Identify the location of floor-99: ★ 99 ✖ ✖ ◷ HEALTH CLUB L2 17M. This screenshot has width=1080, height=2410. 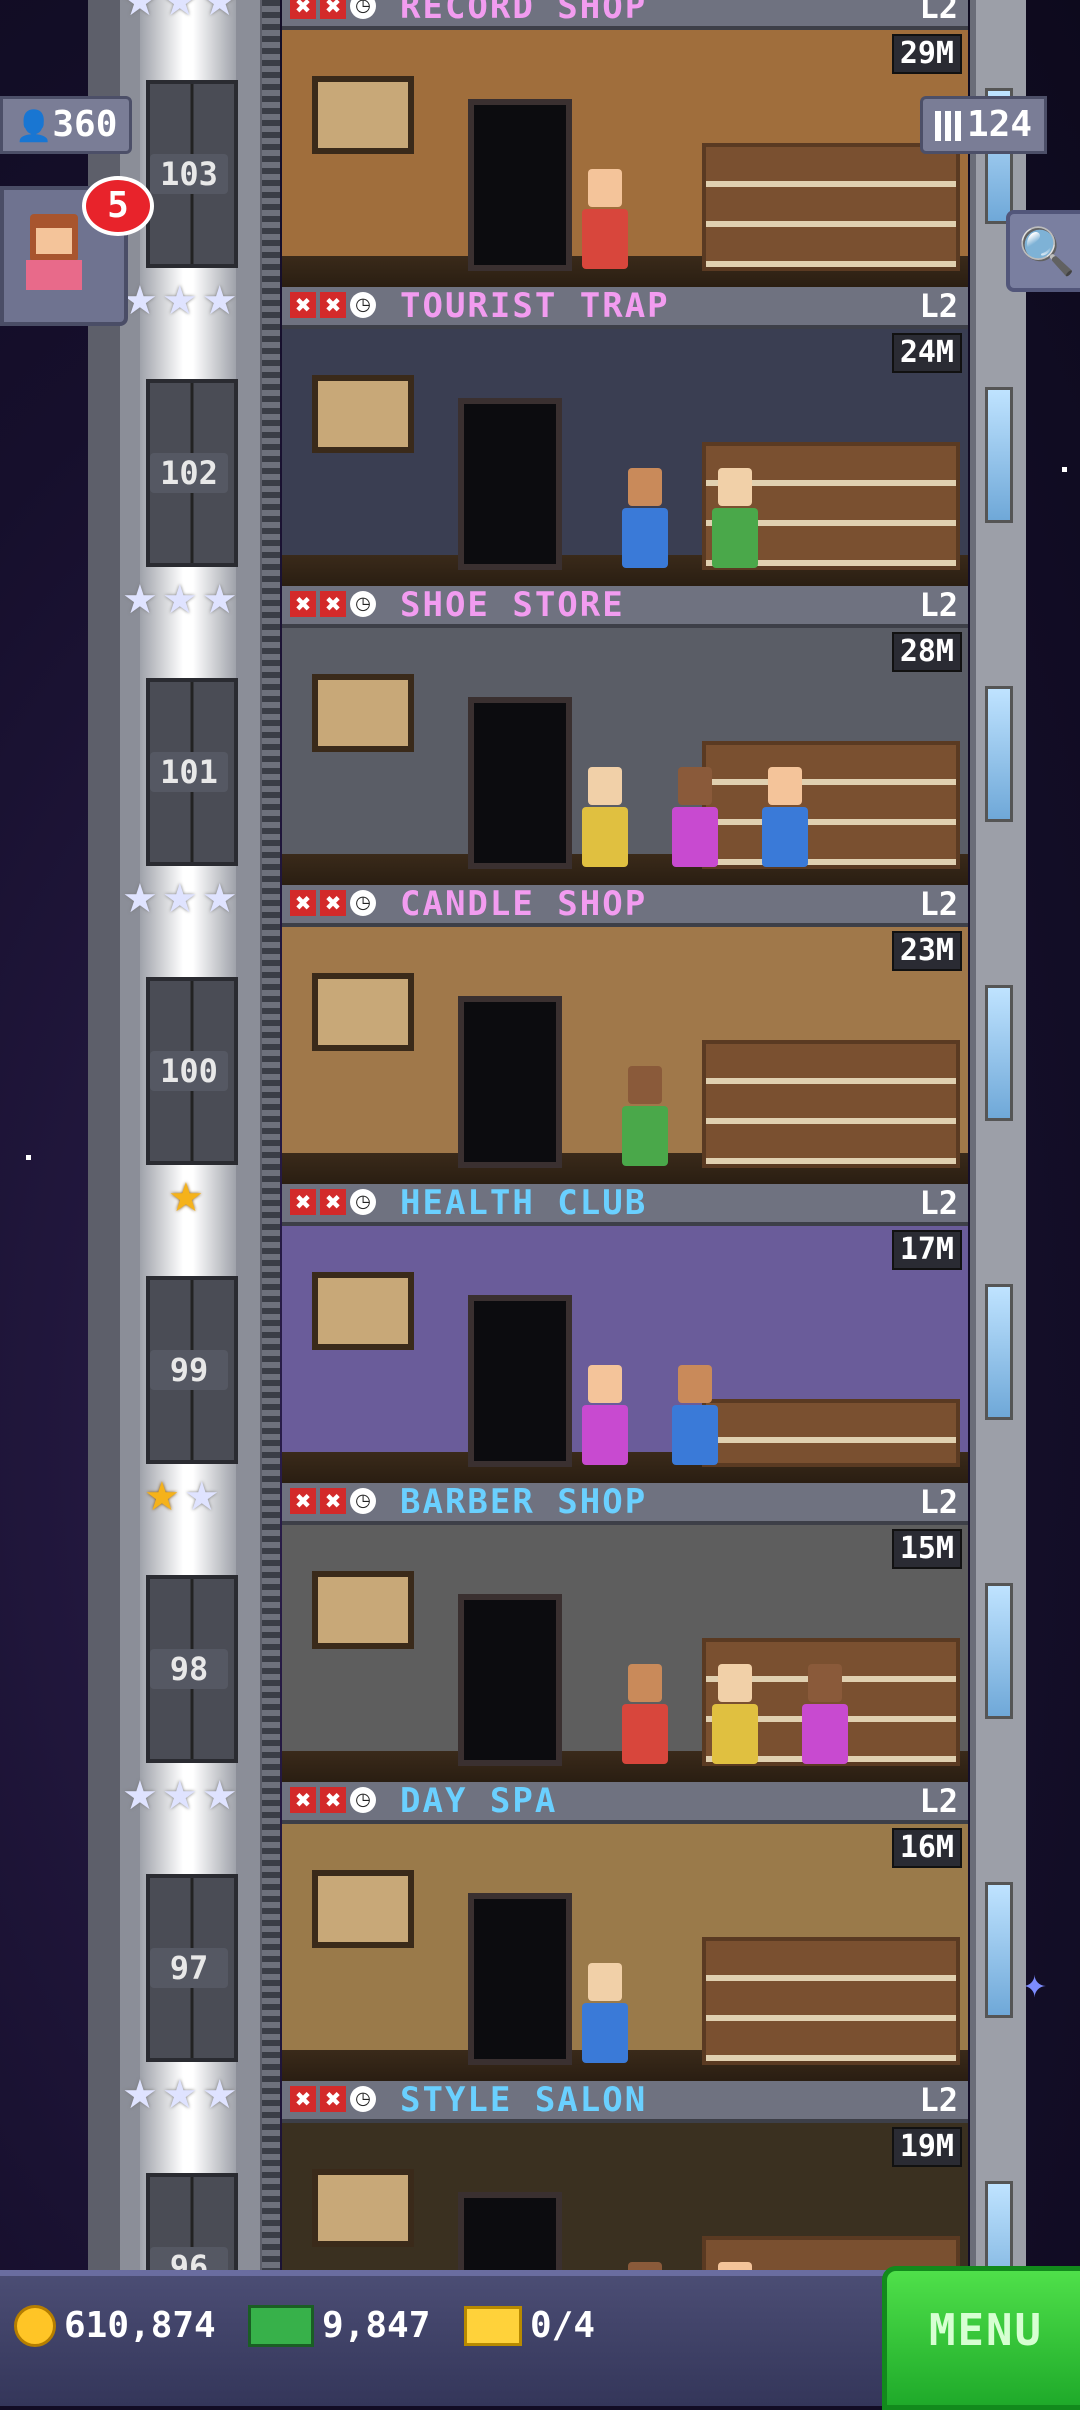
(540, 1329).